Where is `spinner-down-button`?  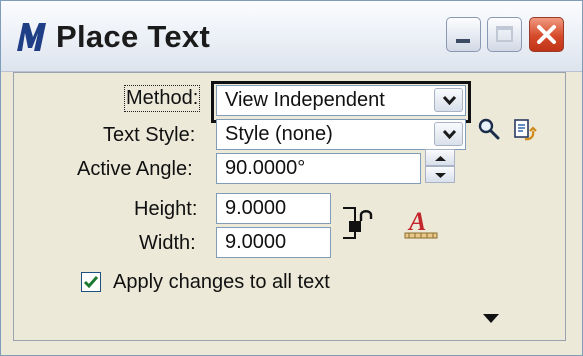 spinner-down-button is located at coordinates (440, 174).